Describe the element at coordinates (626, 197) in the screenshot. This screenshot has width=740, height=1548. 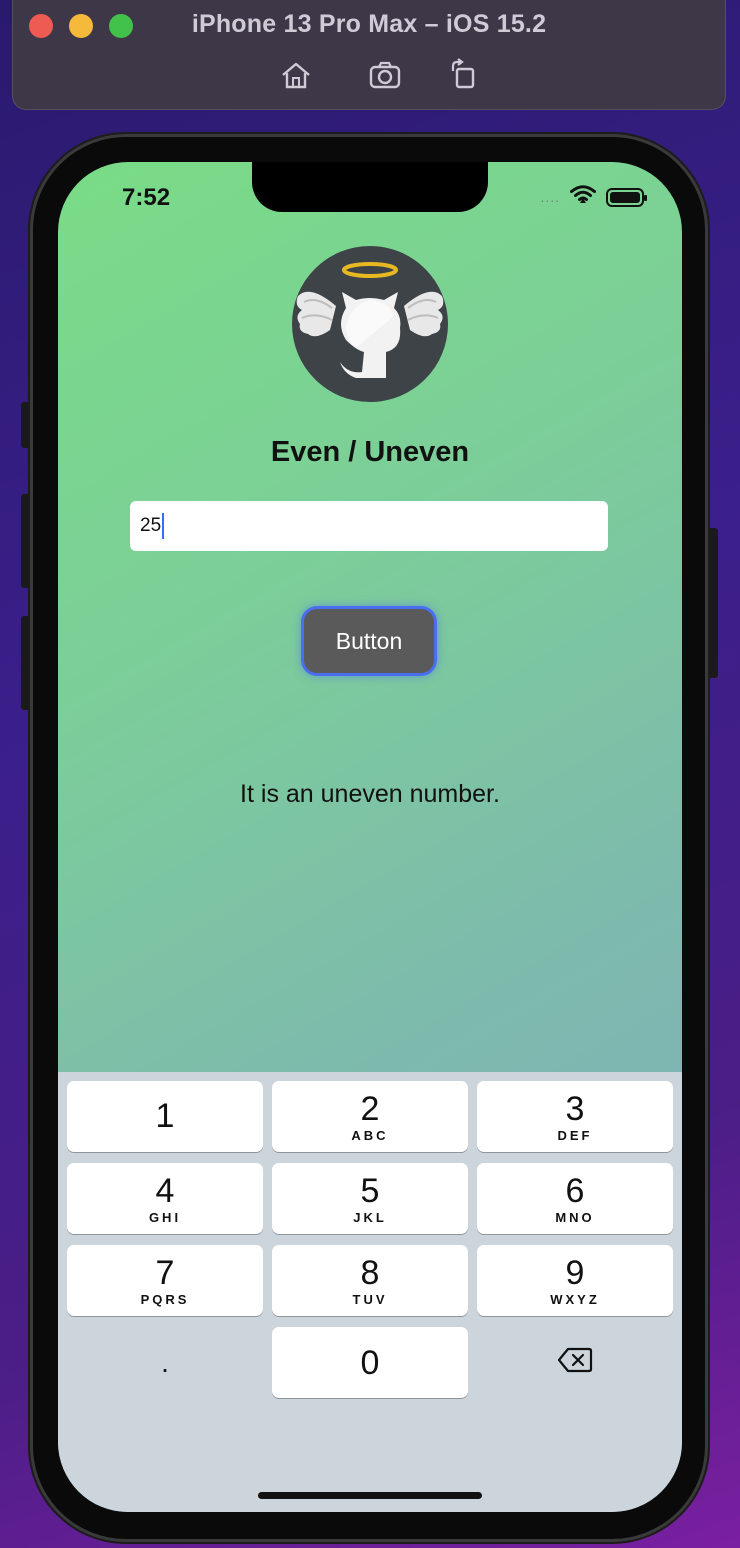
I see `battery-icon` at that location.